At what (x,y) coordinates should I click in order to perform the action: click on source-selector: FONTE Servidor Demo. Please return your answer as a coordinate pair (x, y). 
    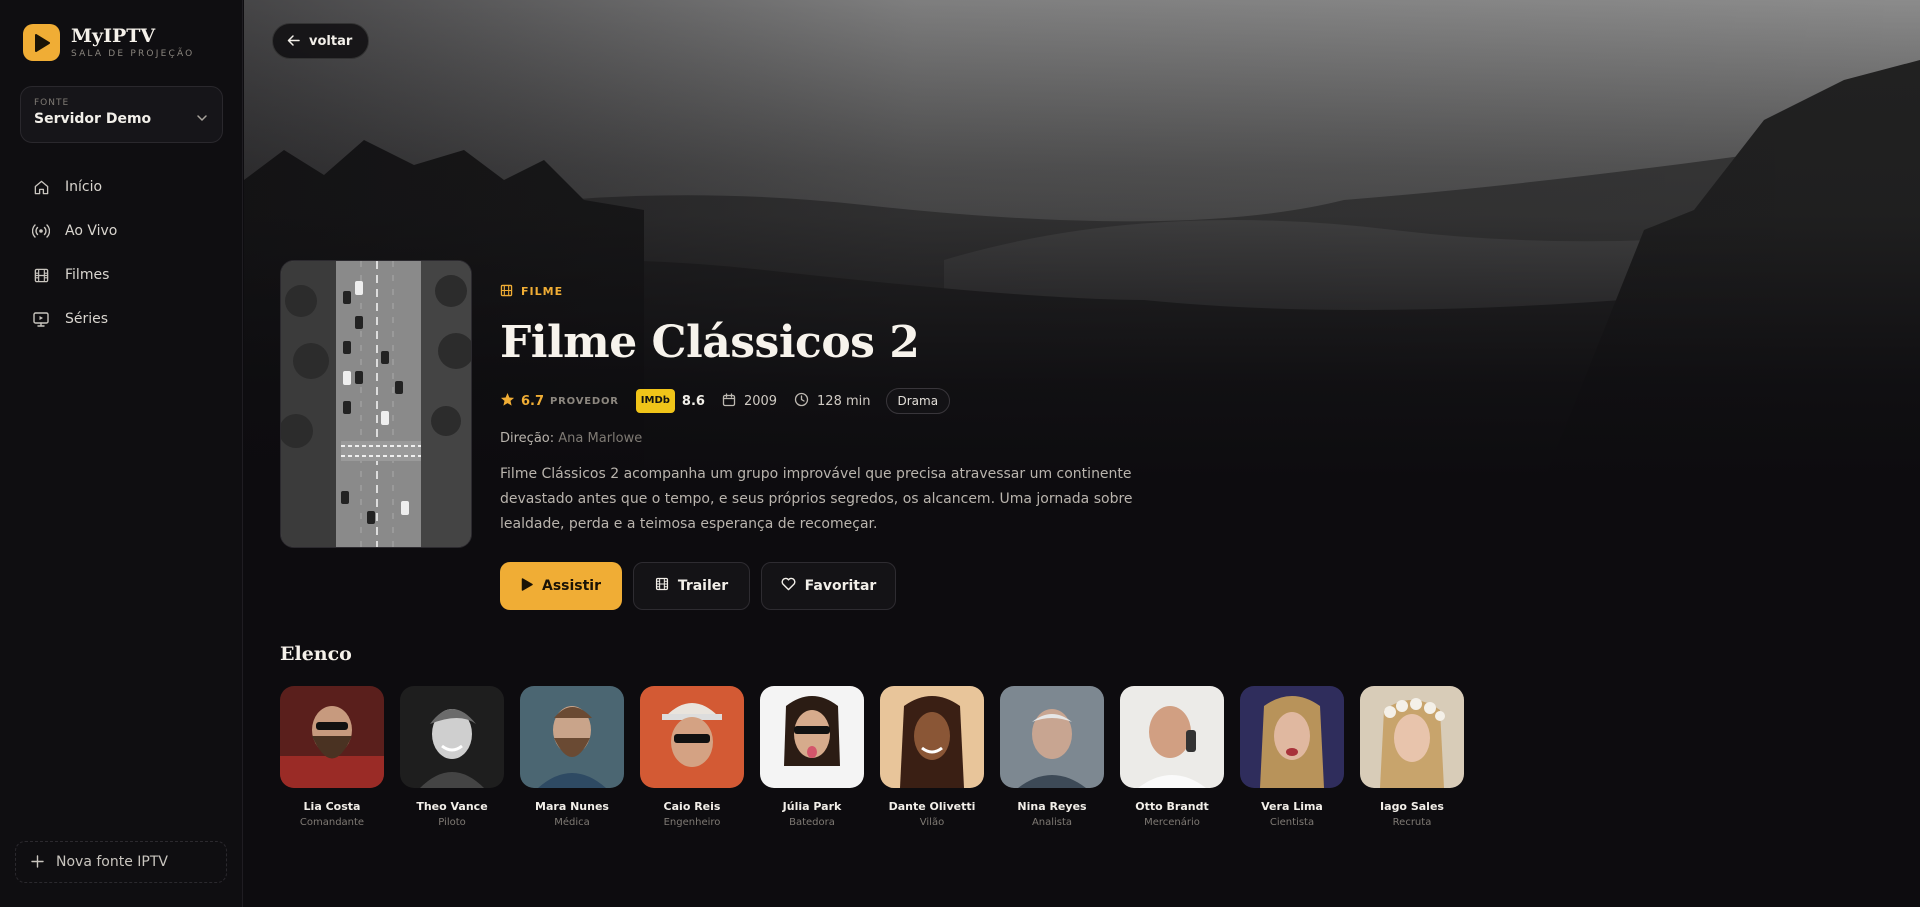
    Looking at the image, I should click on (121, 114).